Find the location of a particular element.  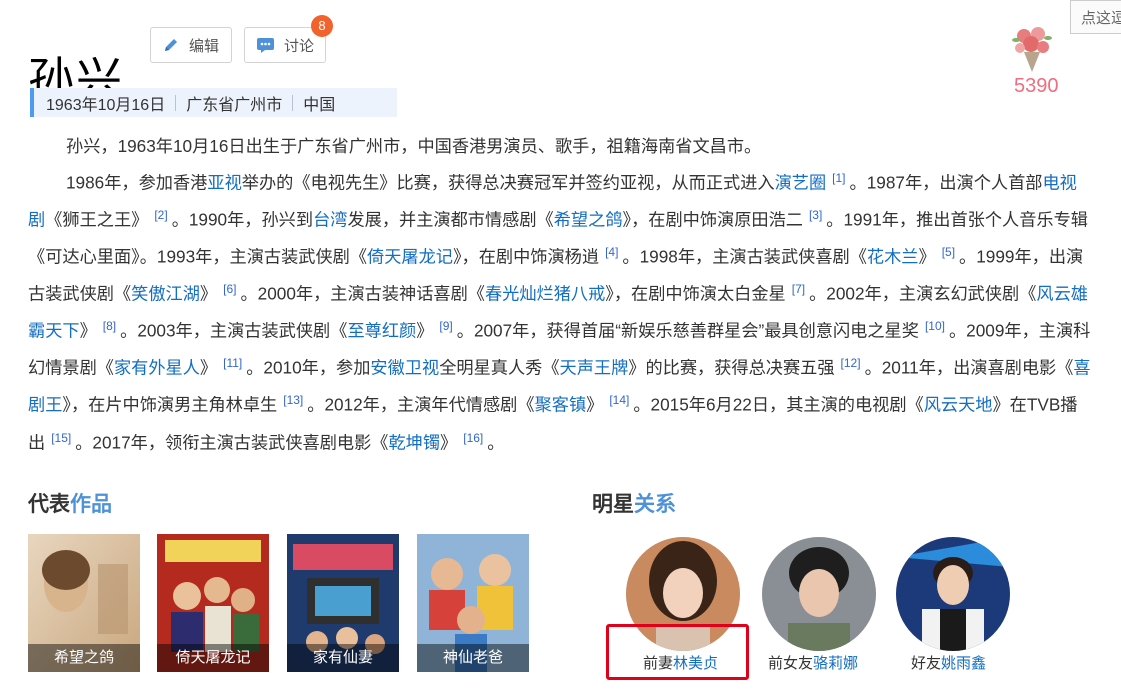

inline-link: 希望之鸽 is located at coordinates (588, 220).